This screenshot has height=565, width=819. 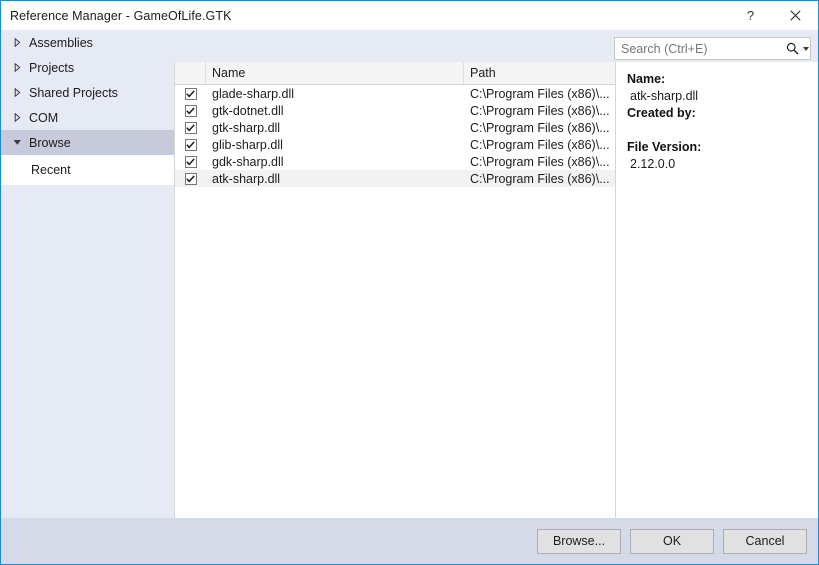 I want to click on column-header-check, so click(x=190, y=73).